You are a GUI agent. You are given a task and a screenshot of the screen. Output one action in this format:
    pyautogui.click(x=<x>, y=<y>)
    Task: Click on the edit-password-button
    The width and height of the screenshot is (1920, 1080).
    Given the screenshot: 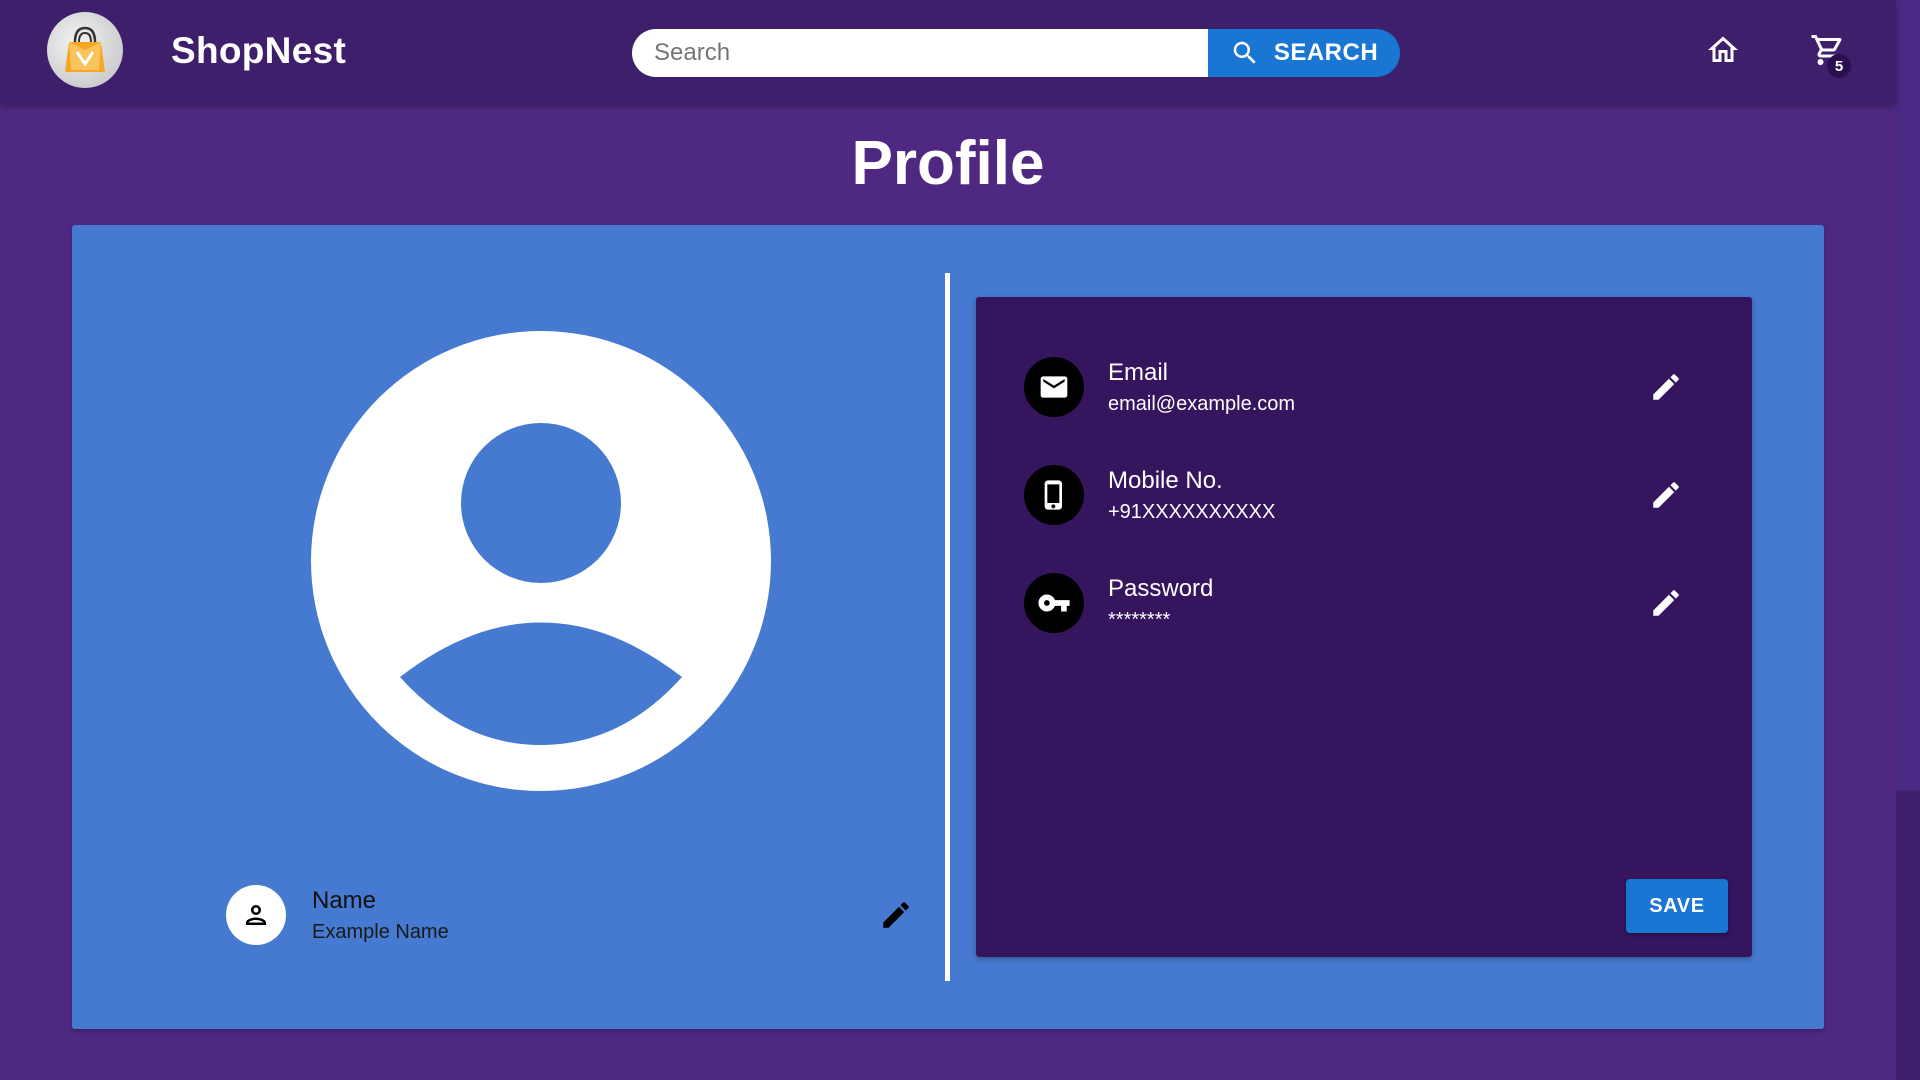 What is the action you would take?
    pyautogui.click(x=1666, y=603)
    